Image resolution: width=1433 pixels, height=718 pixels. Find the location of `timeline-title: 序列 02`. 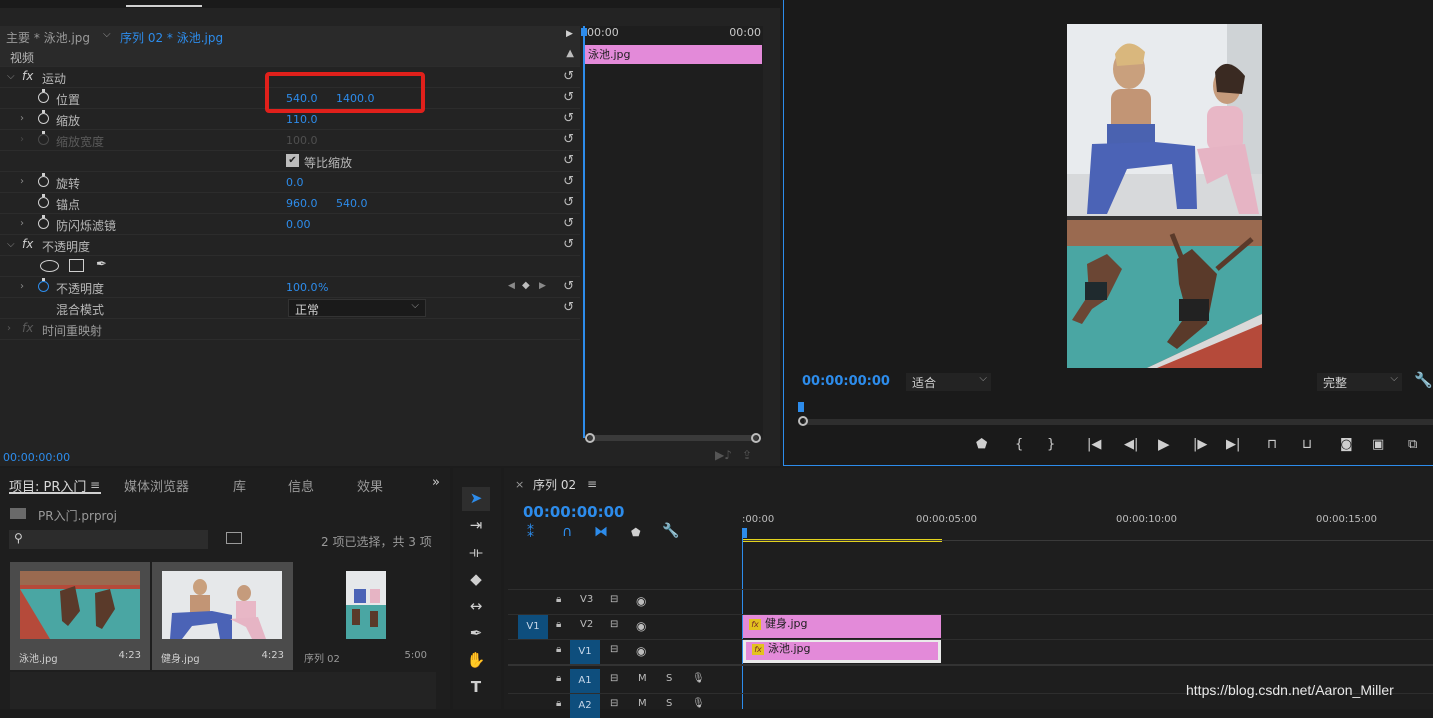

timeline-title: 序列 02 is located at coordinates (554, 484).